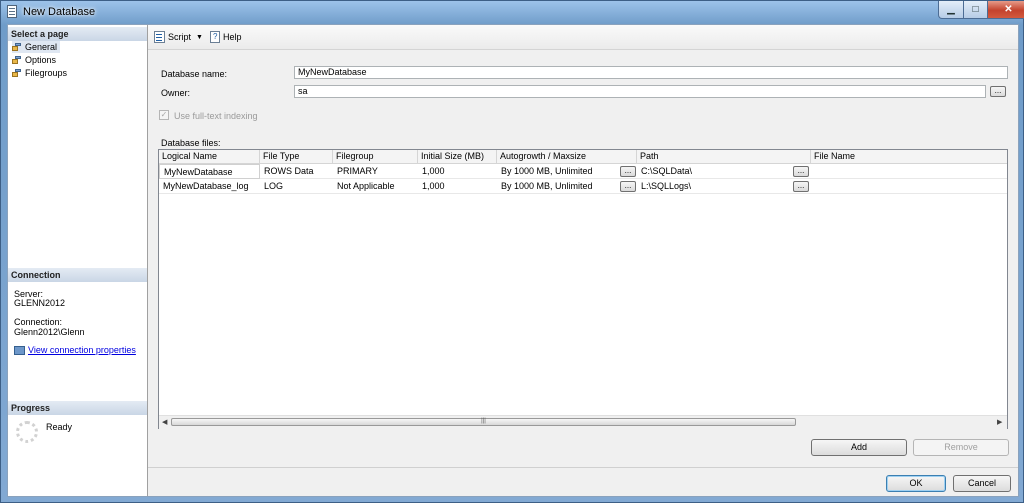  I want to click on server-value: GLENN2012, so click(40, 303).